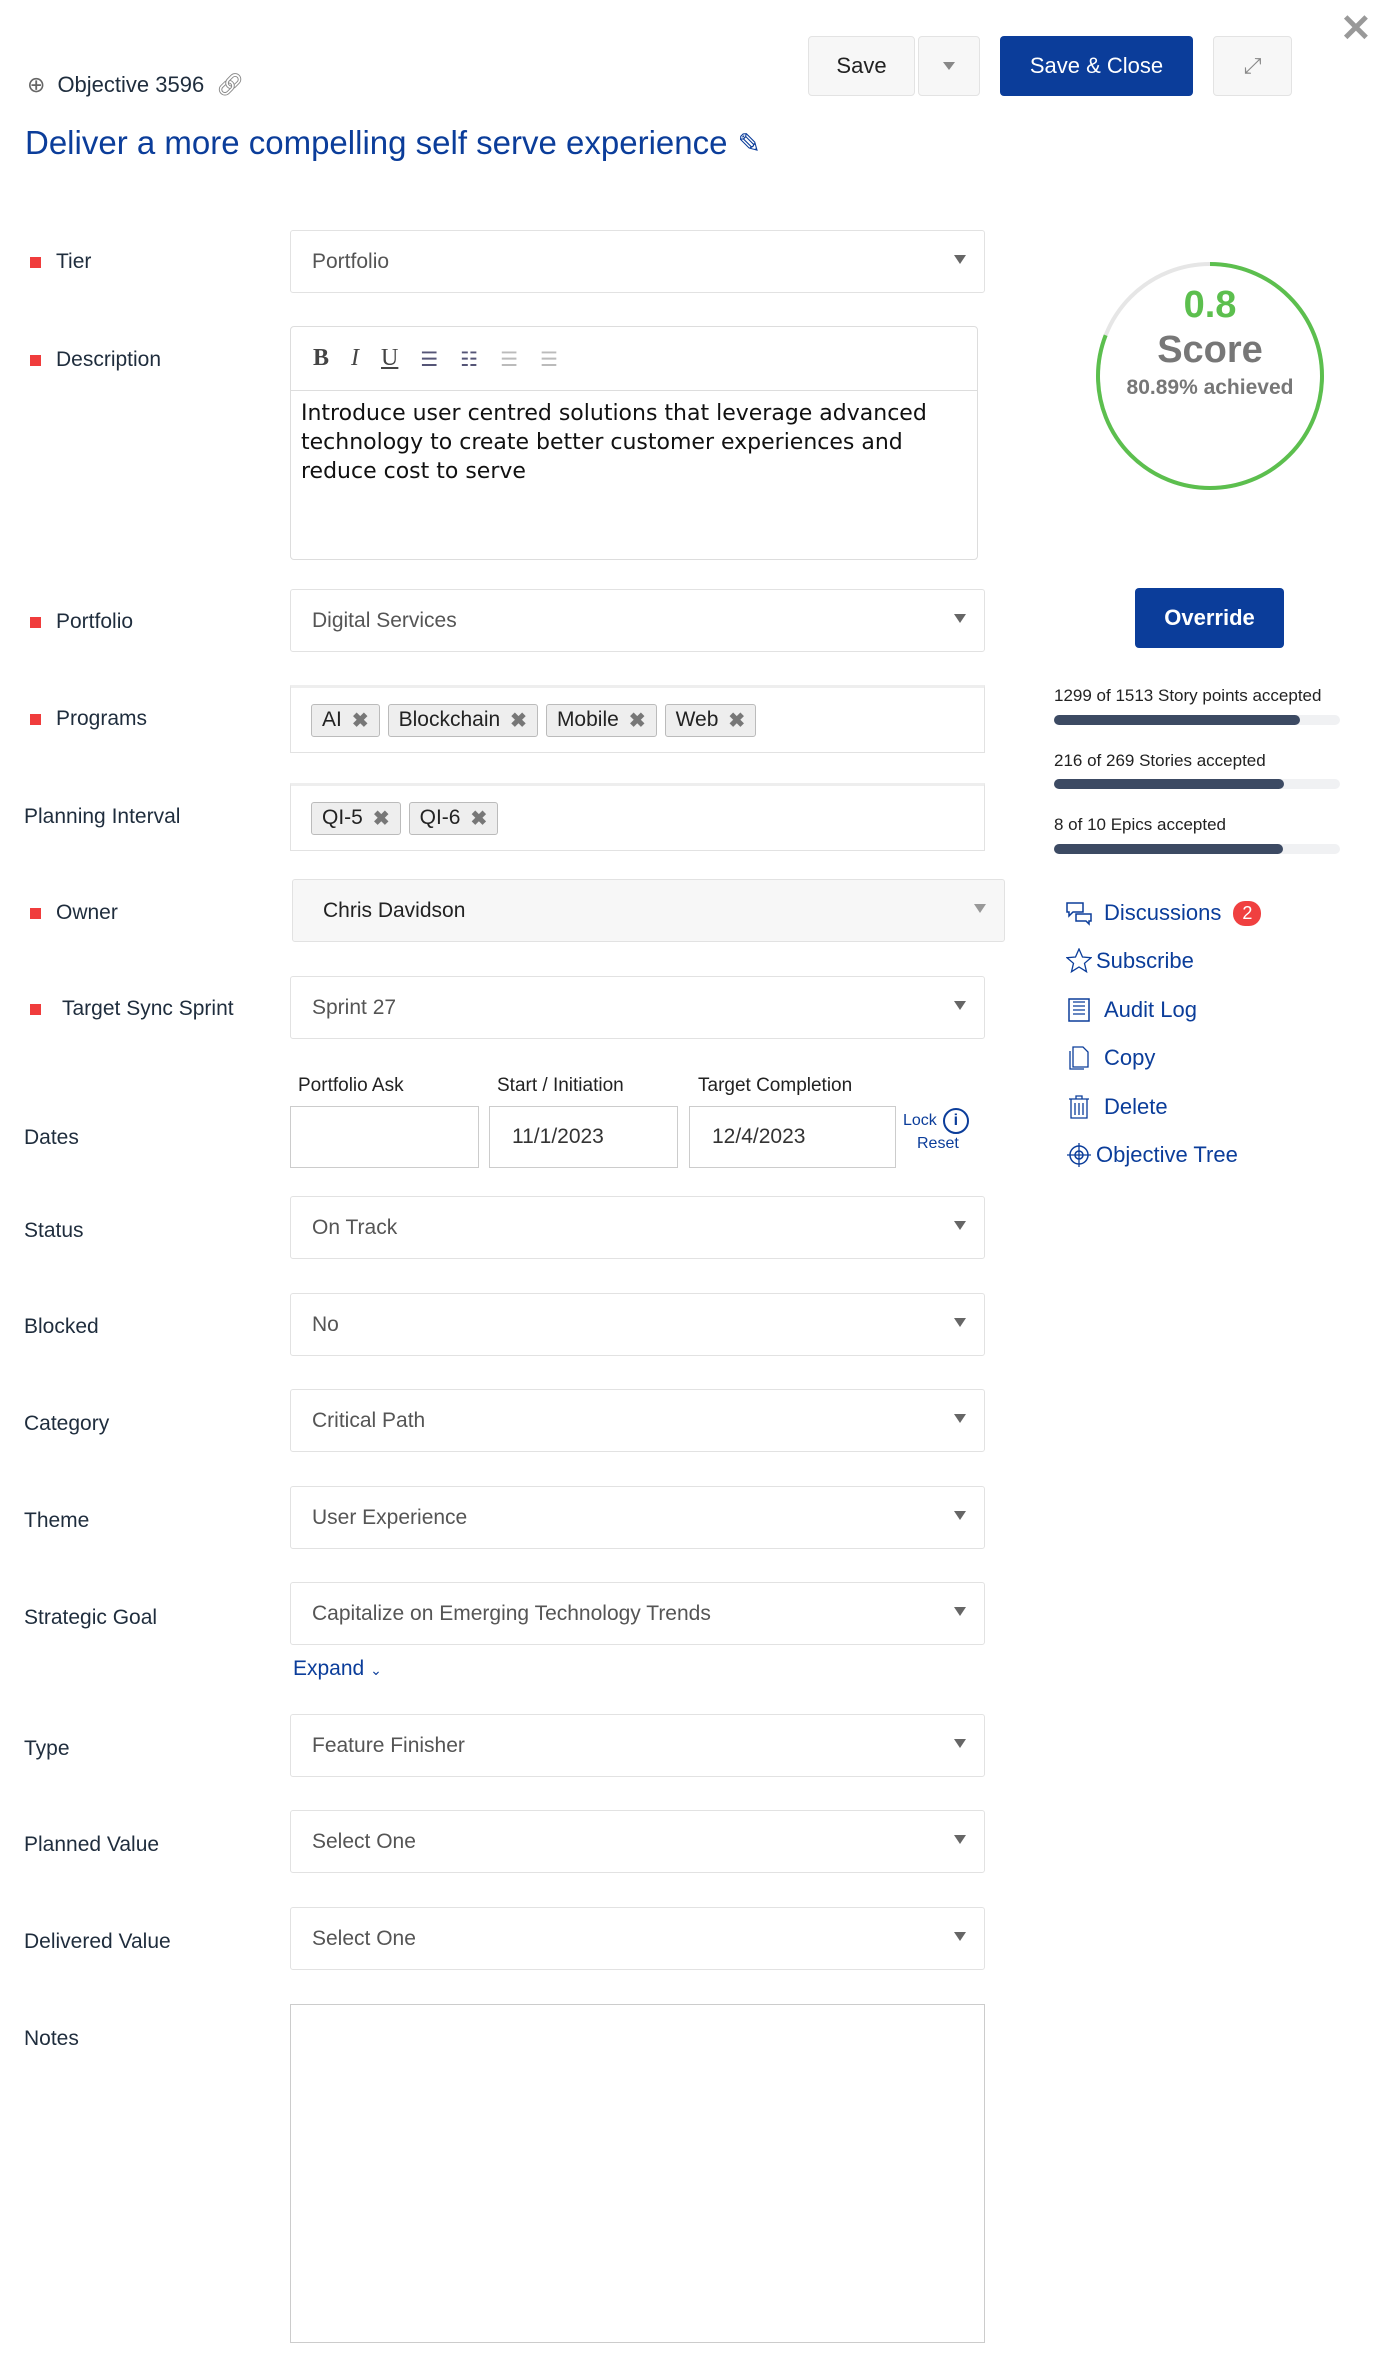  What do you see at coordinates (384, 1137) in the screenshot?
I see `portfolio-ask-input` at bounding box center [384, 1137].